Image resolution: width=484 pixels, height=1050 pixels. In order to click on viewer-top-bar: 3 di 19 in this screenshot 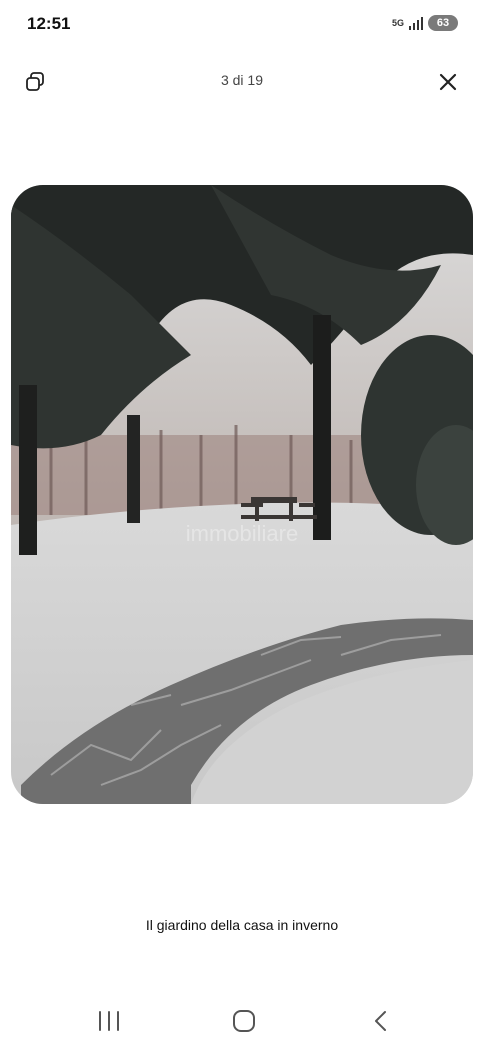, I will do `click(242, 82)`.